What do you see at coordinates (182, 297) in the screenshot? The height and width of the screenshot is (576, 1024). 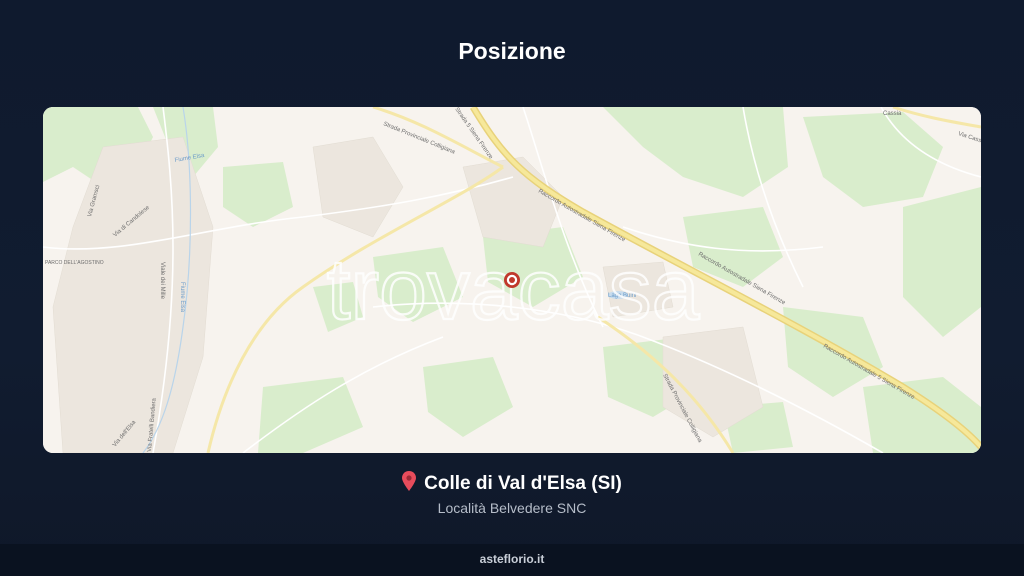 I see `label-fiume-elsa-2: Fiume Elsa` at bounding box center [182, 297].